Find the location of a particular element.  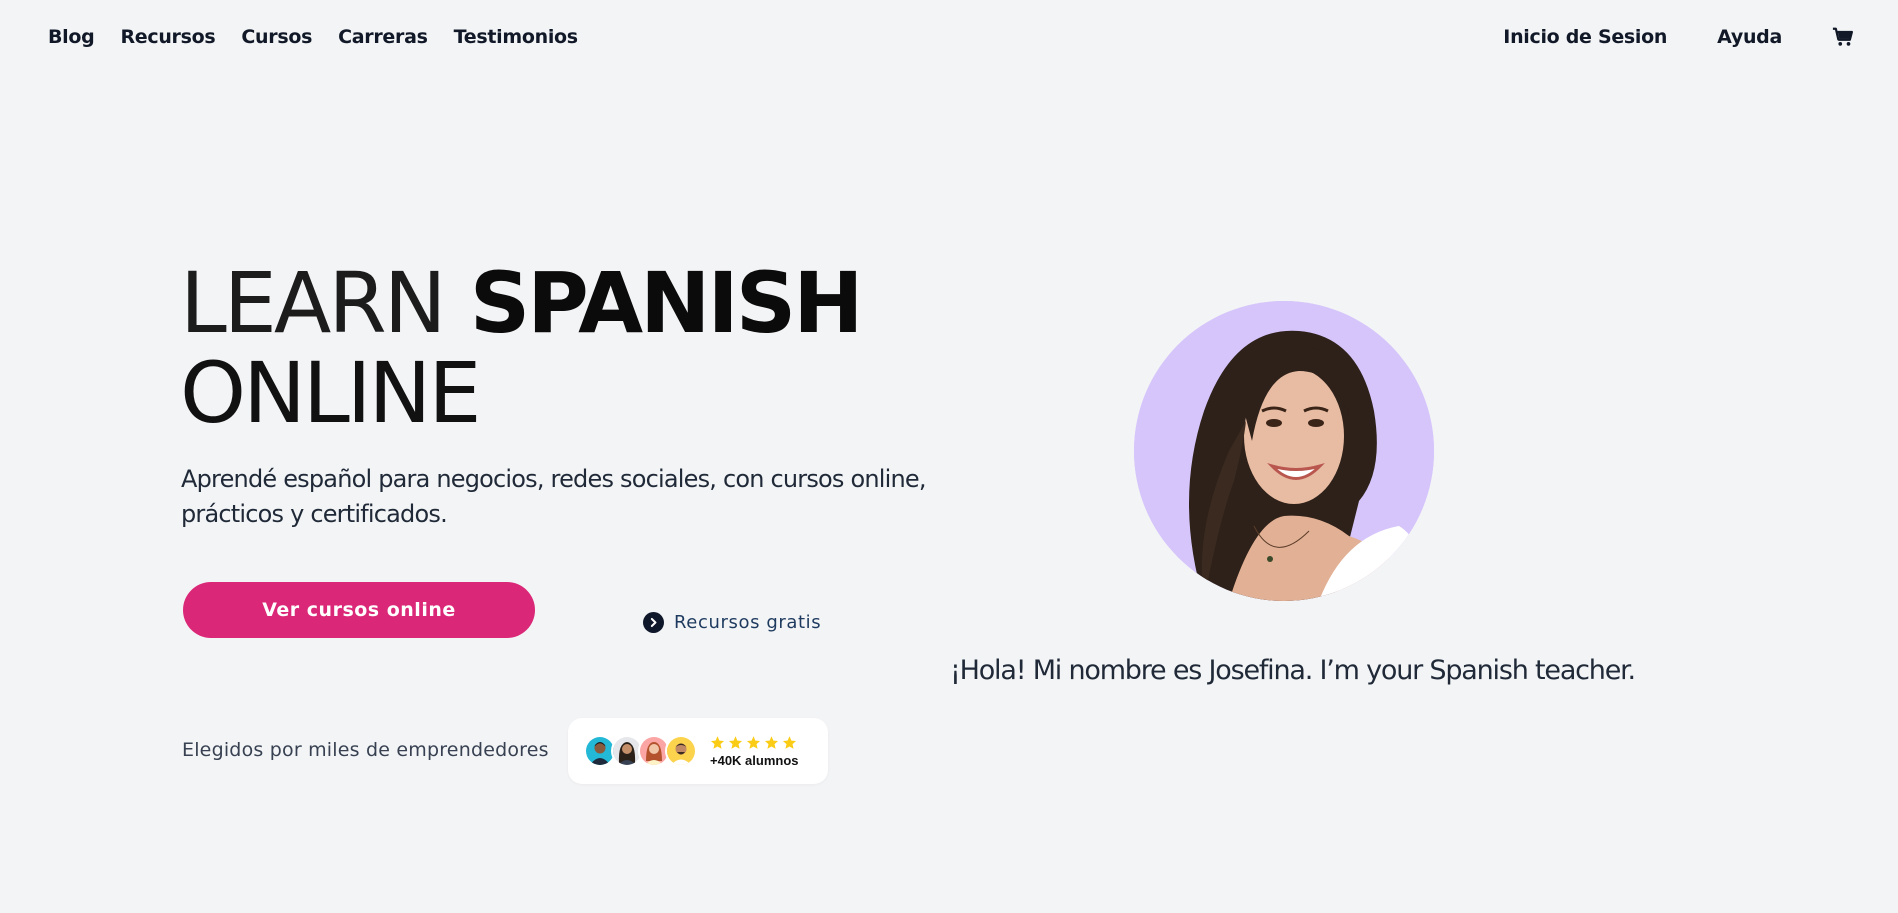

login-link: Inicio de Sesion is located at coordinates (1585, 37).